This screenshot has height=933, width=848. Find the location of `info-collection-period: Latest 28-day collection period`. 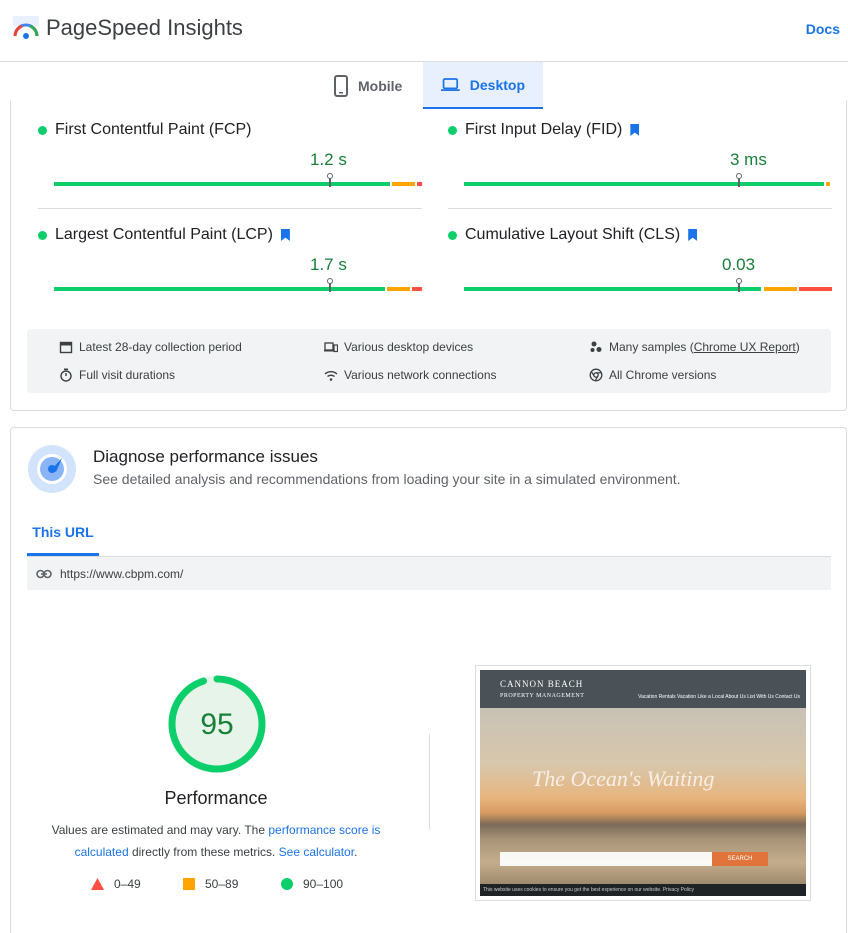

info-collection-period: Latest 28-day collection period is located at coordinates (150, 347).